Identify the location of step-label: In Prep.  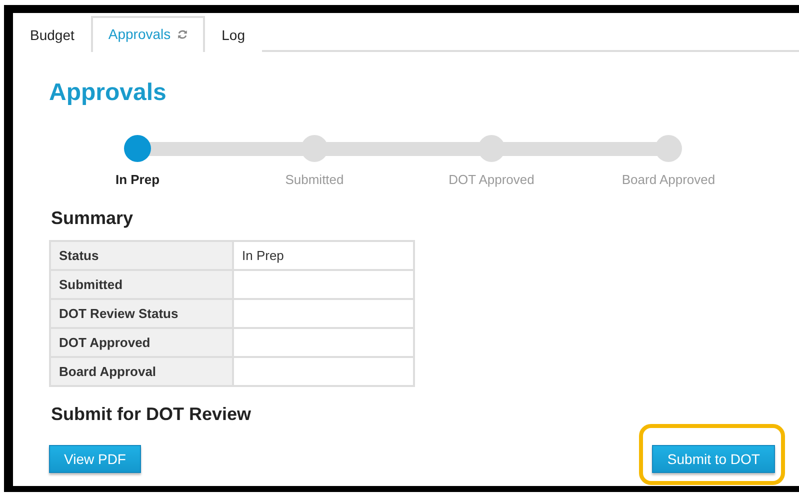
(137, 179).